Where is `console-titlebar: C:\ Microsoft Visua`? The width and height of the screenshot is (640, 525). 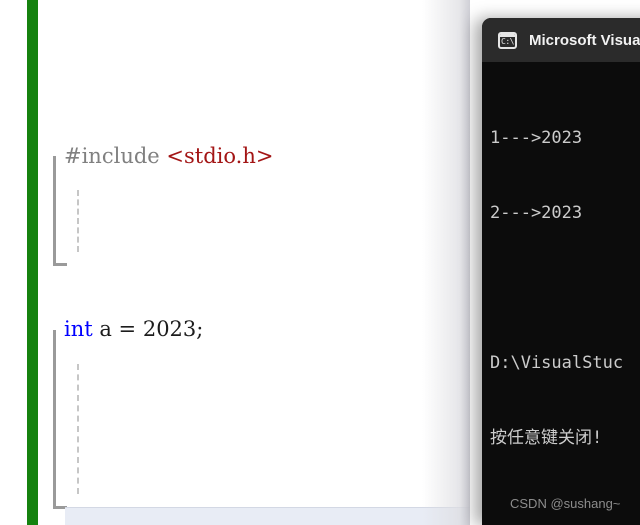 console-titlebar: C:\ Microsoft Visua is located at coordinates (561, 40).